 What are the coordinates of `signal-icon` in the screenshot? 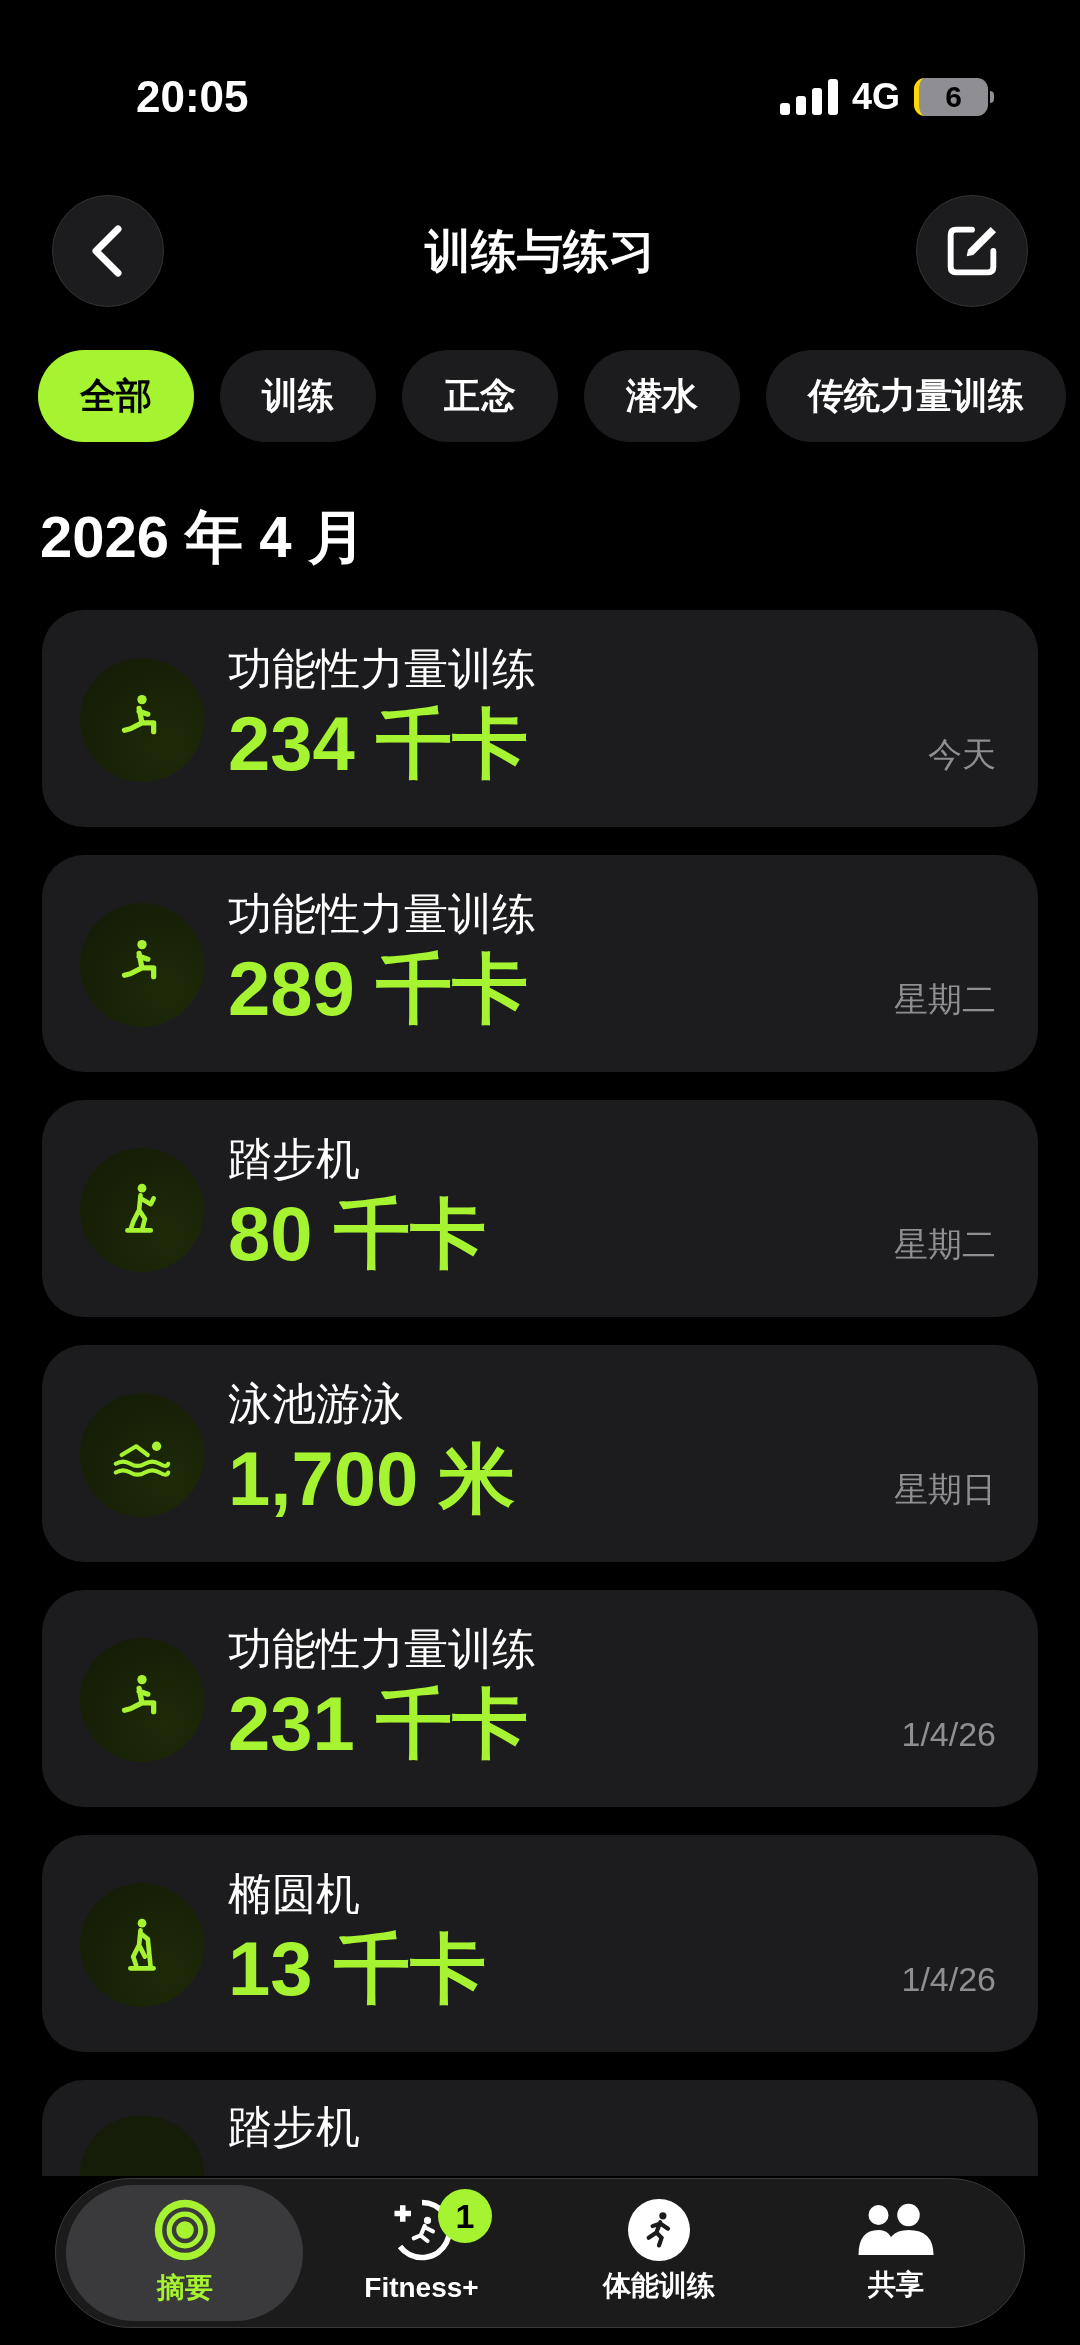 It's located at (808, 96).